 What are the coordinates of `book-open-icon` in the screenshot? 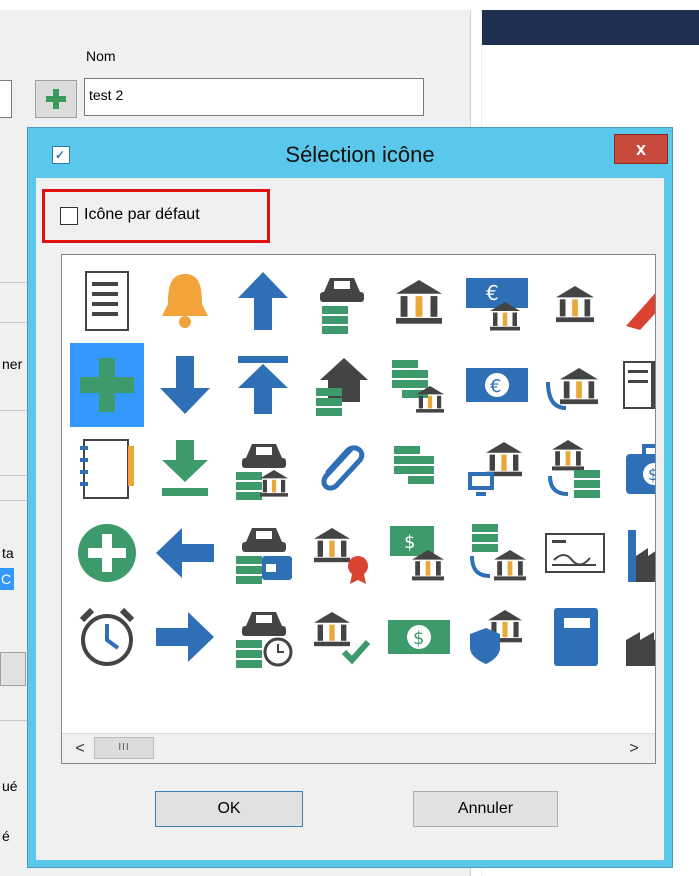 It's located at (639, 385).